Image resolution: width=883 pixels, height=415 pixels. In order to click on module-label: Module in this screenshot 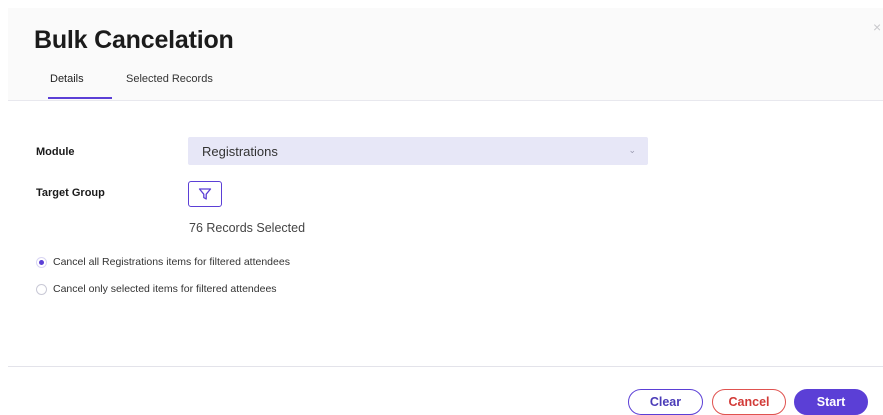, I will do `click(55, 152)`.